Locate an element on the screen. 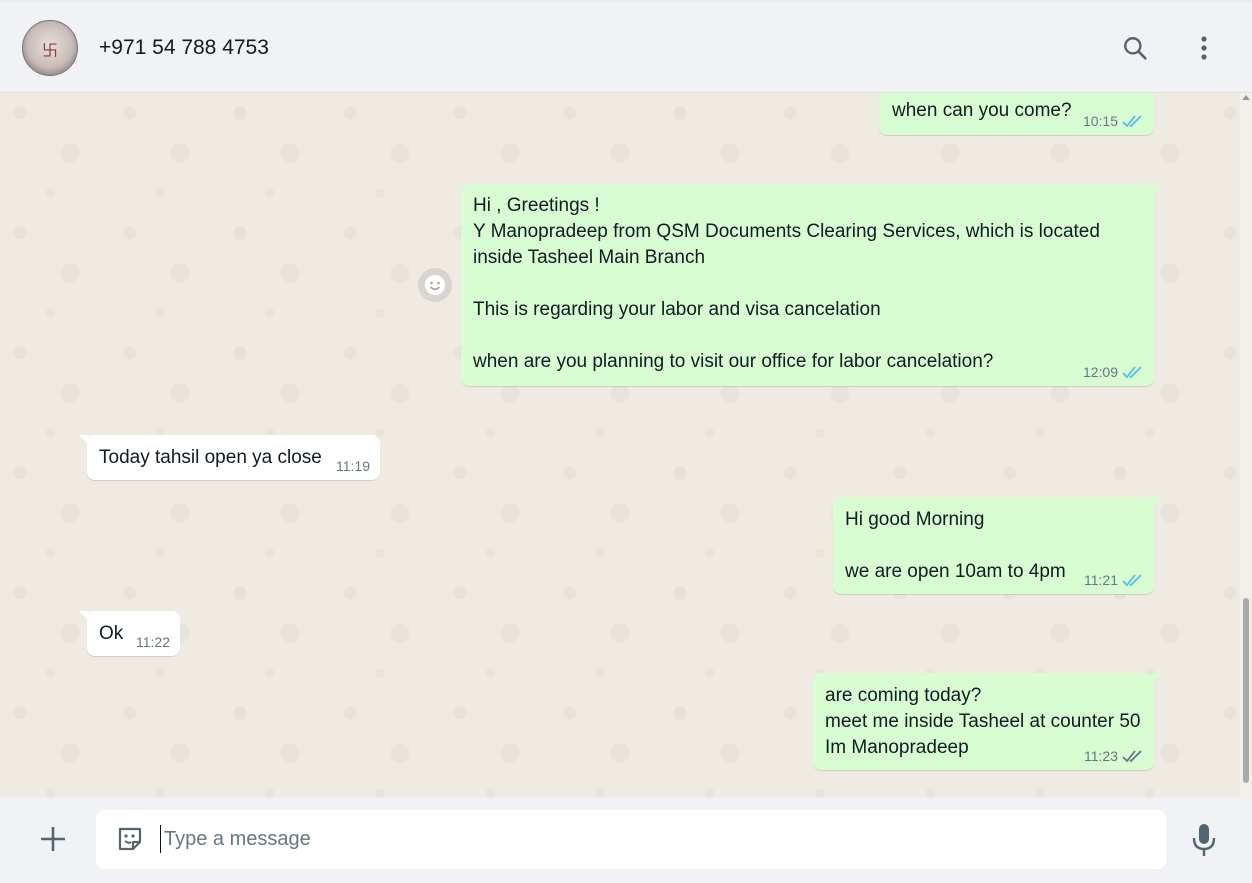  emoji-react-icon is located at coordinates (435, 285).